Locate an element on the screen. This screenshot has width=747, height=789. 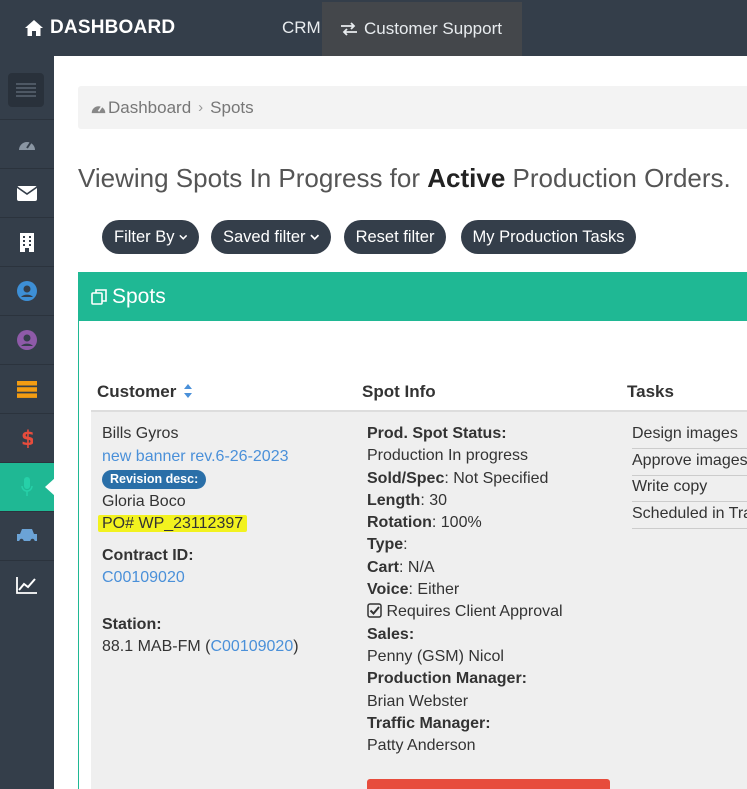
sidebar-item-users is located at coordinates (27, 339).